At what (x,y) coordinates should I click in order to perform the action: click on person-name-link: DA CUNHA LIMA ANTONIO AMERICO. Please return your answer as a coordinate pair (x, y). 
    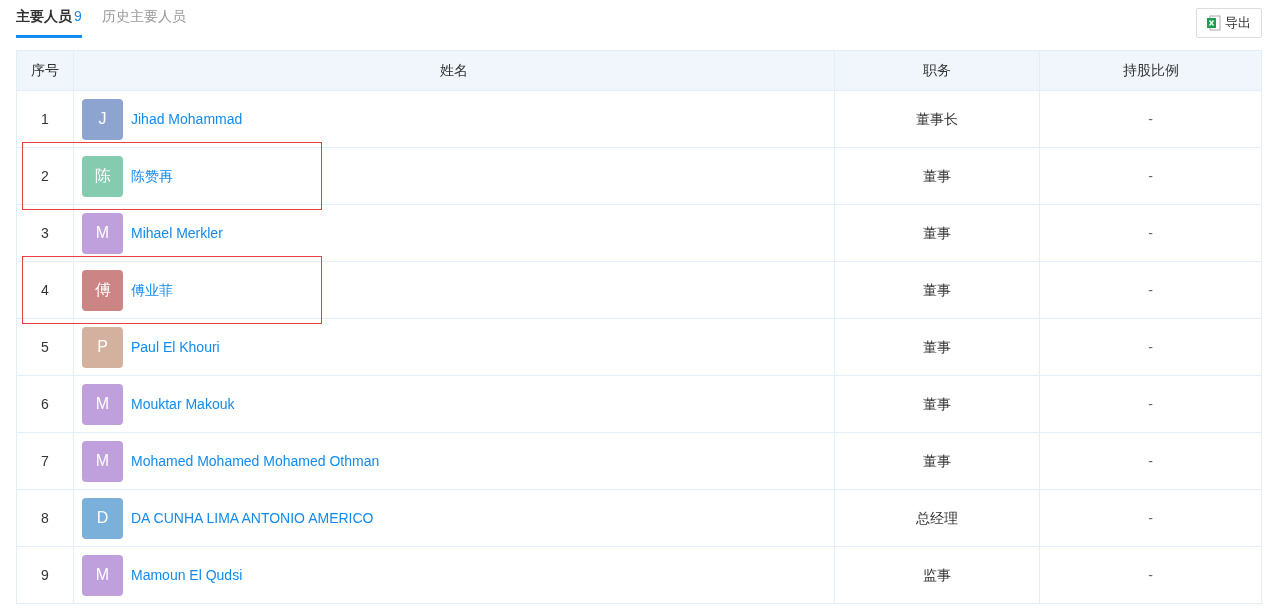
    Looking at the image, I should click on (252, 517).